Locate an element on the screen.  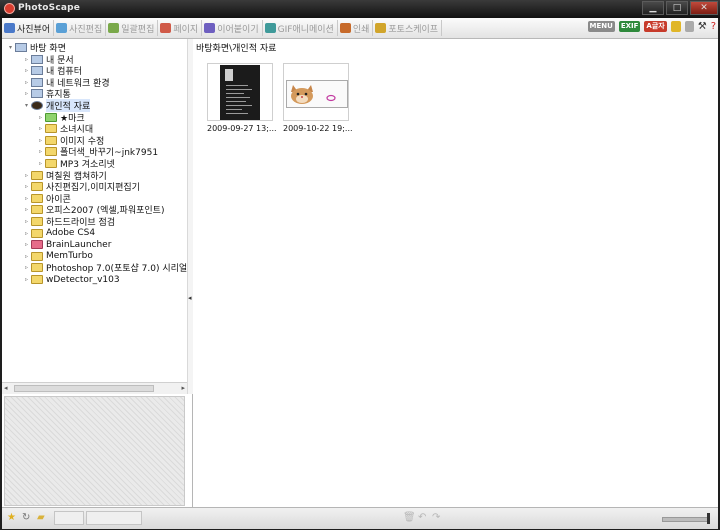
tab-0: 사진뷰어 is located at coordinates (28, 28).